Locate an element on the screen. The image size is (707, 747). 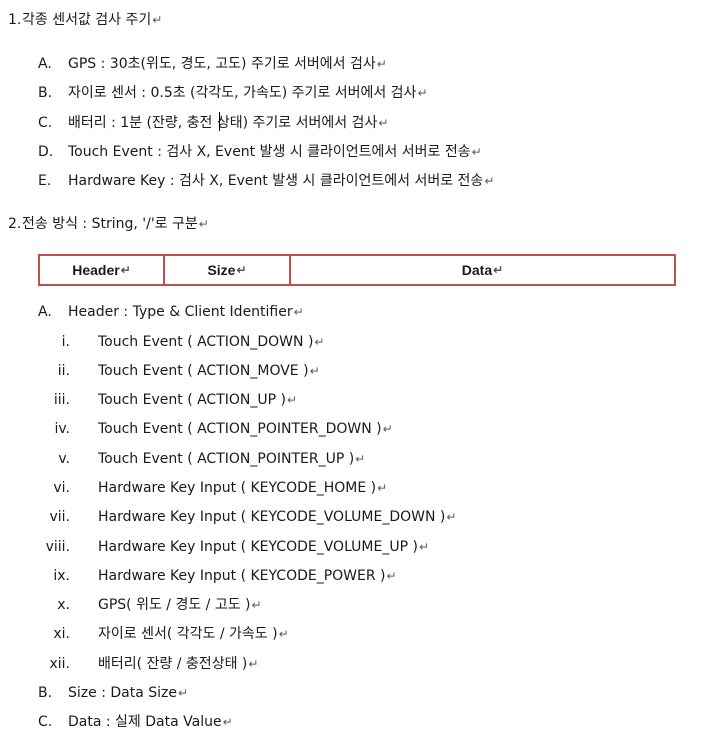
list-item: Data : 실제 Data Value↵ is located at coordinates (150, 722).